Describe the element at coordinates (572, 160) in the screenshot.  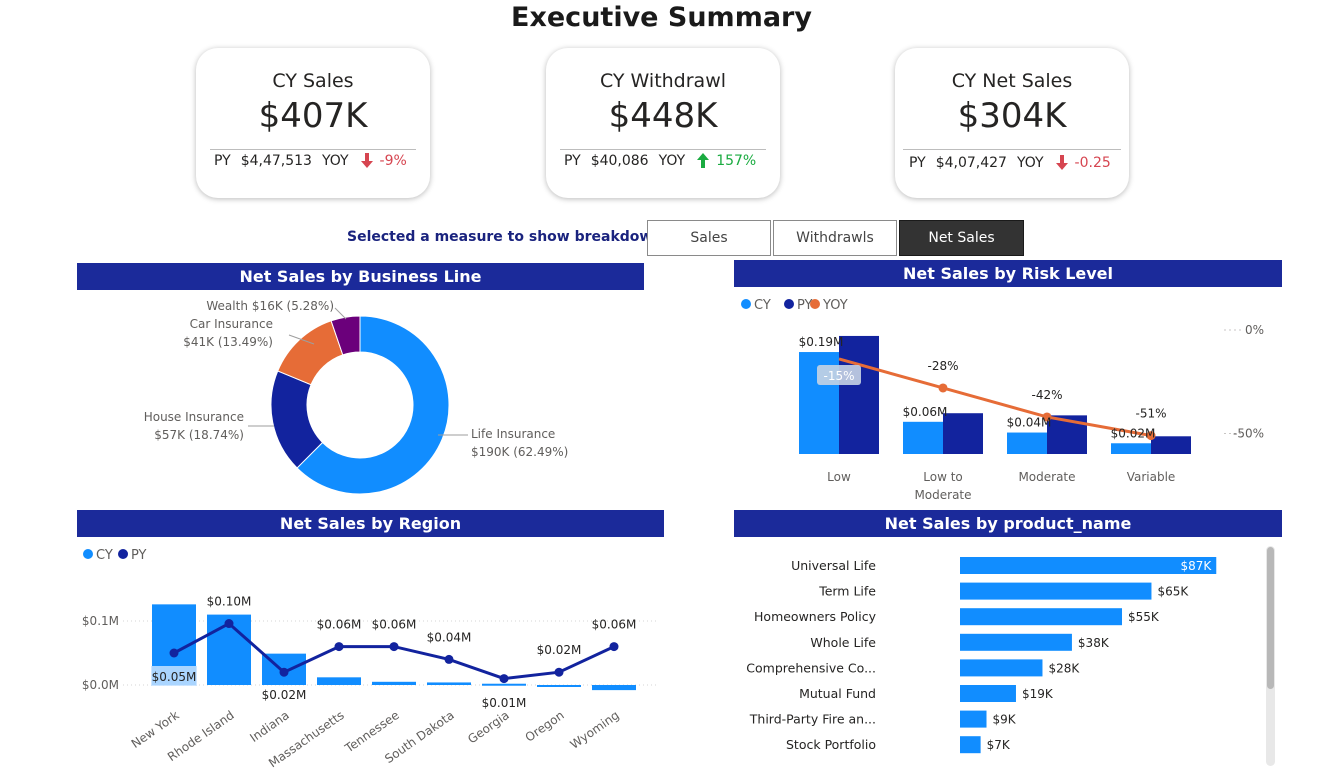
I see `py-label: PY` at that location.